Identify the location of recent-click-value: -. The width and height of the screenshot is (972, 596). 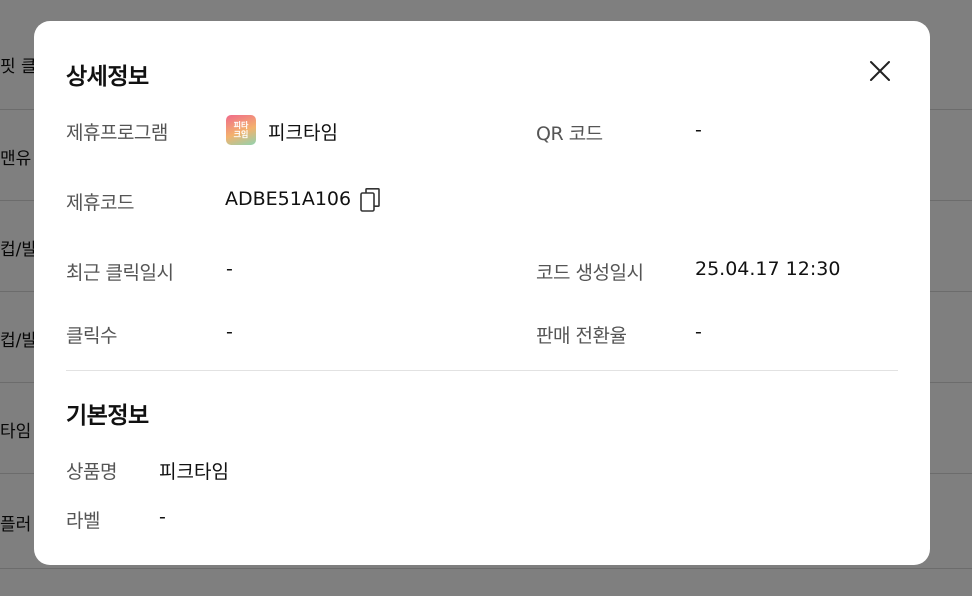
(229, 269).